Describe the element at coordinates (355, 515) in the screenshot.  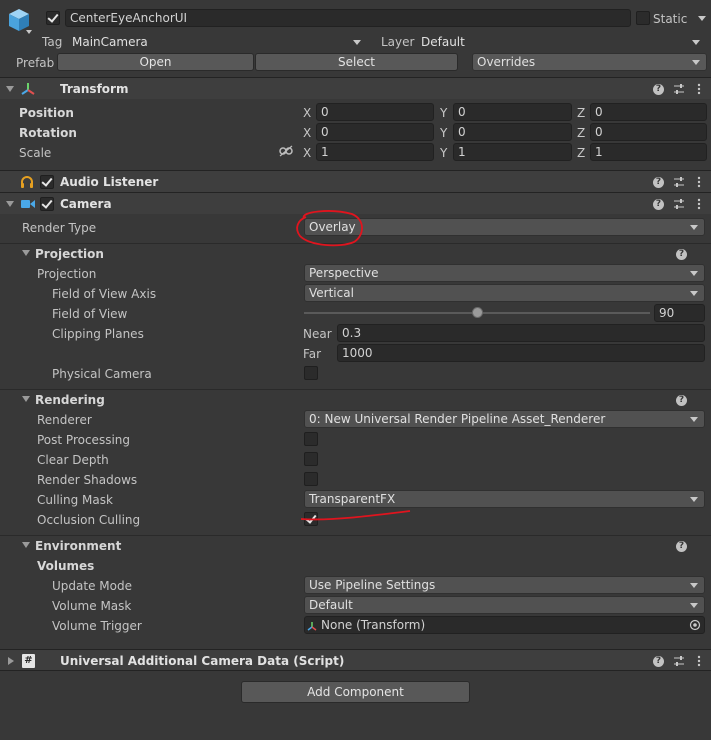
I see `annotation-underline` at that location.